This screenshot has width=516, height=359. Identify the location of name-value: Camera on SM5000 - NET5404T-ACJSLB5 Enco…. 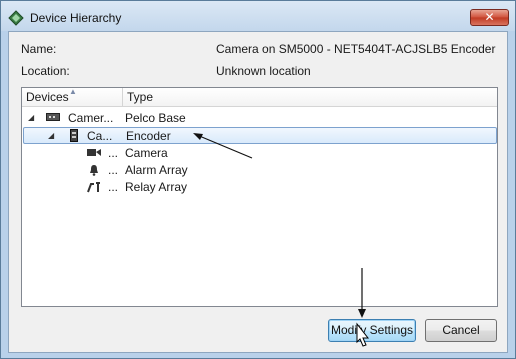
(356, 49).